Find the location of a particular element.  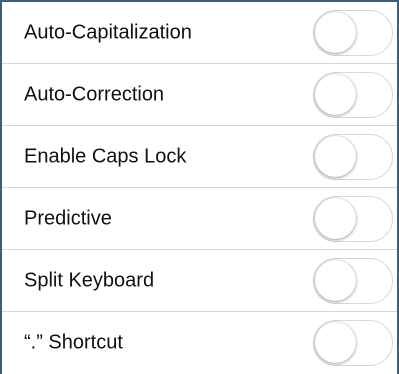

setting-label: Auto-Capitalization is located at coordinates (108, 32).